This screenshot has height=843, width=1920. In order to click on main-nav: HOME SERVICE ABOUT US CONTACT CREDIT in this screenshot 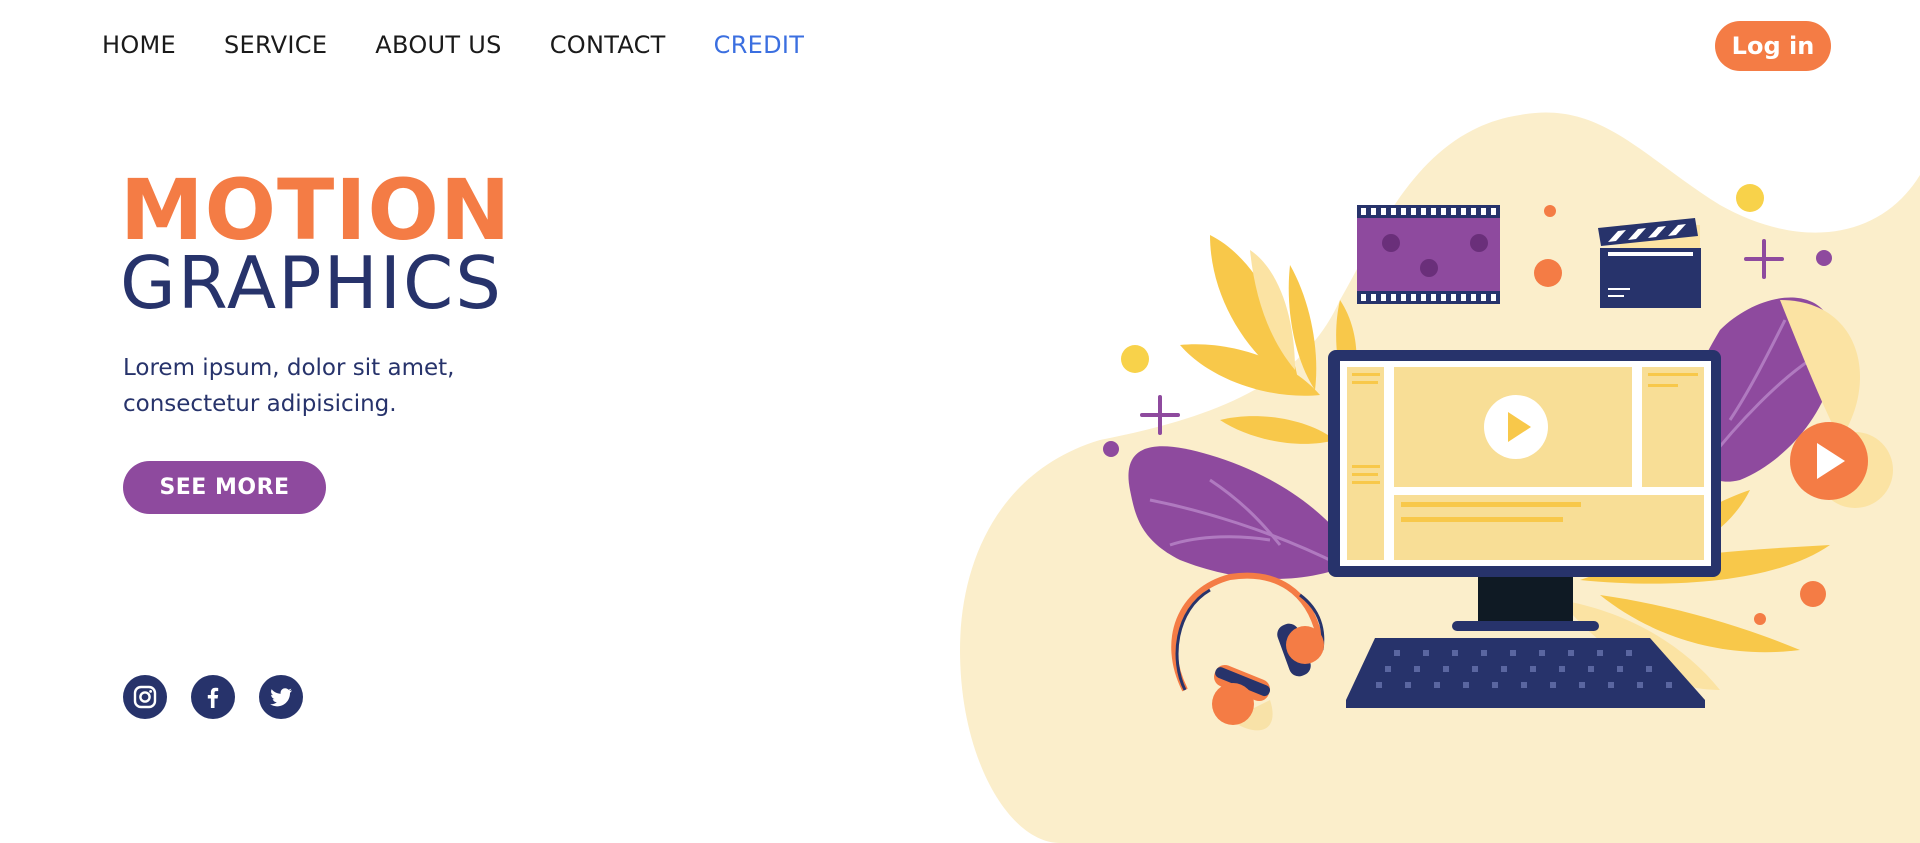, I will do `click(477, 45)`.